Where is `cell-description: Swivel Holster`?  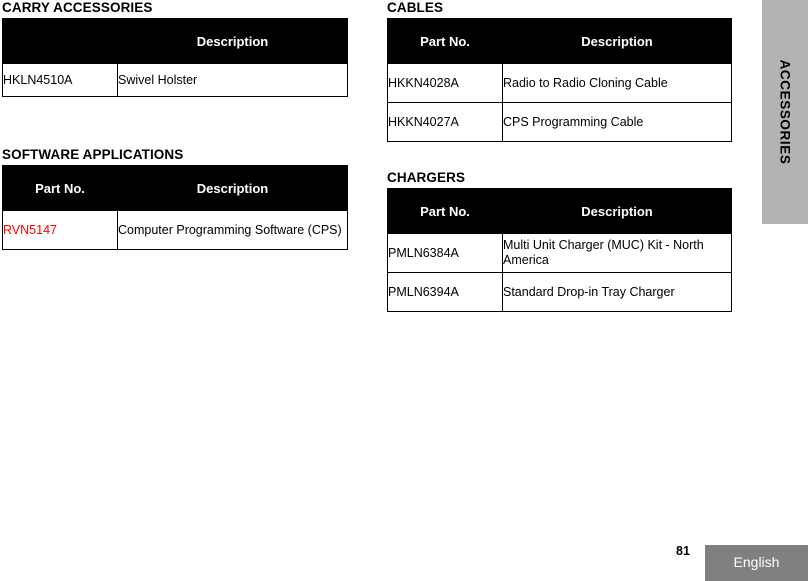
cell-description: Swivel Holster is located at coordinates (232, 80).